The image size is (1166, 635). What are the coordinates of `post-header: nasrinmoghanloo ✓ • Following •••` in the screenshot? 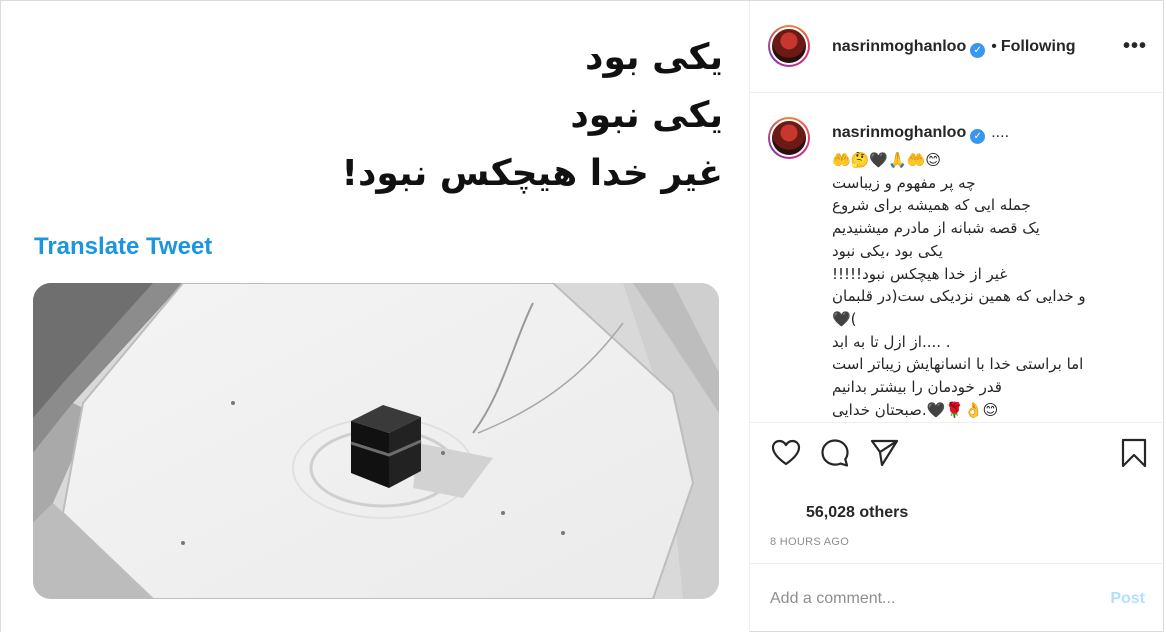 It's located at (957, 47).